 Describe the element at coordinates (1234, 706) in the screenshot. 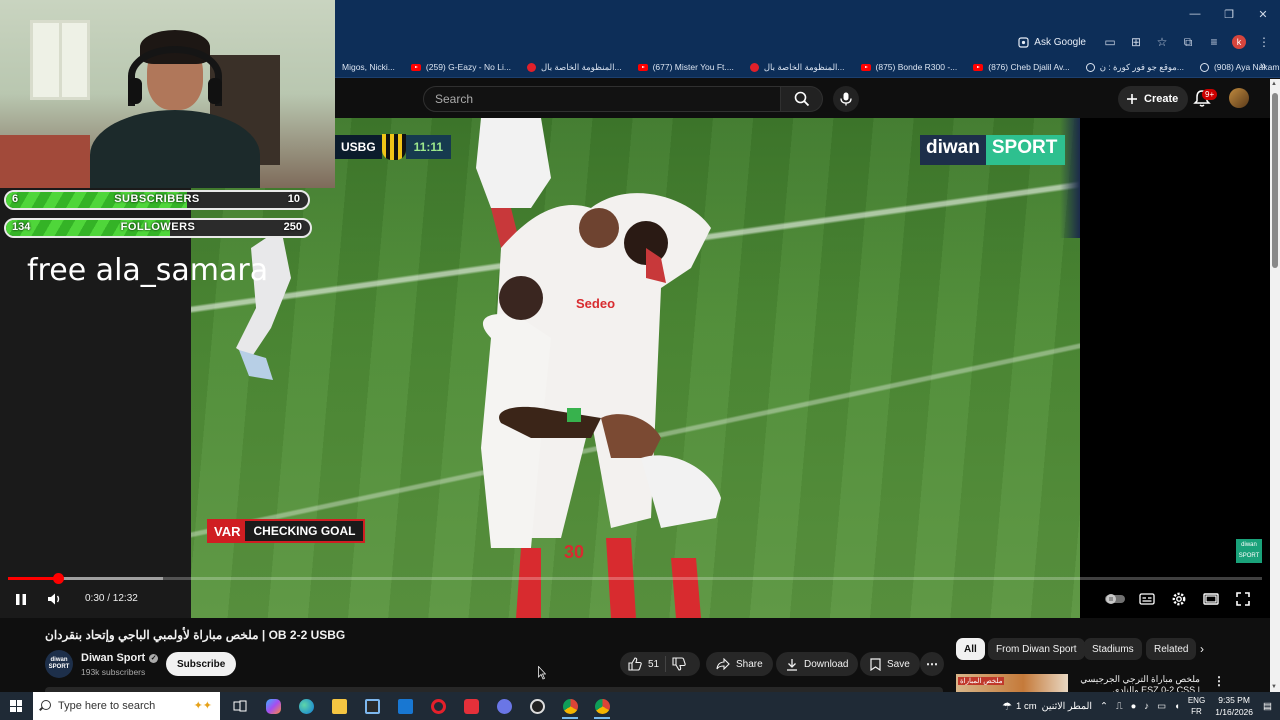

I see `clock: 9:35 PM 1/16/2026` at that location.